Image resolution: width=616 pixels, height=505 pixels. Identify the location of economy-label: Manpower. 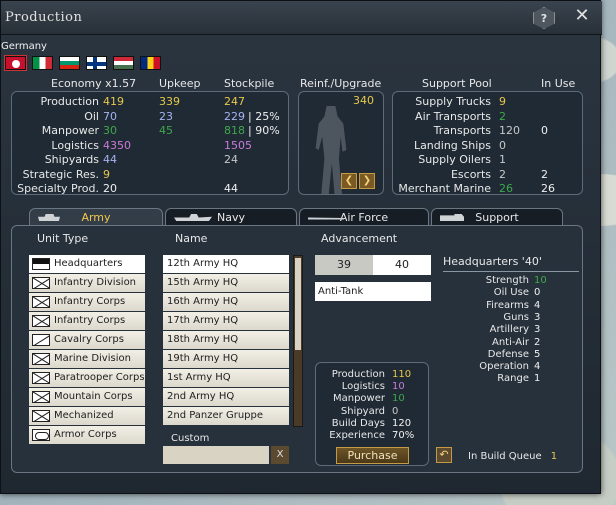
(70, 130).